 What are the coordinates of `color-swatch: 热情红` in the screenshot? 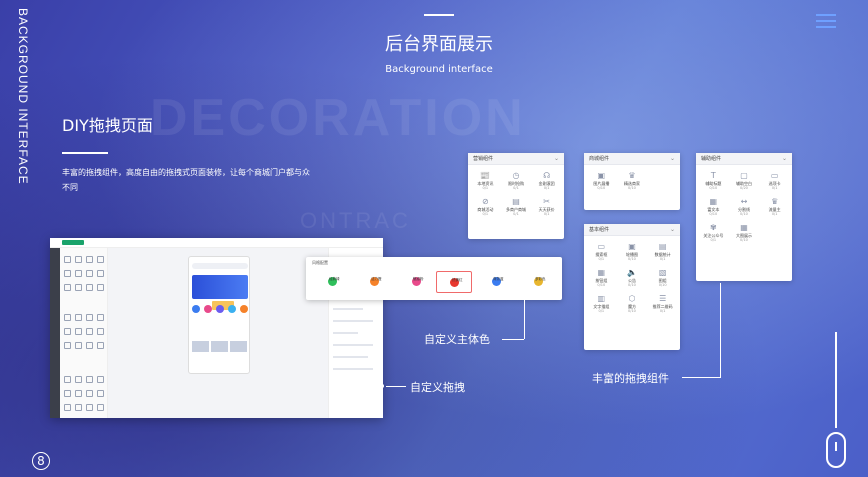 It's located at (454, 282).